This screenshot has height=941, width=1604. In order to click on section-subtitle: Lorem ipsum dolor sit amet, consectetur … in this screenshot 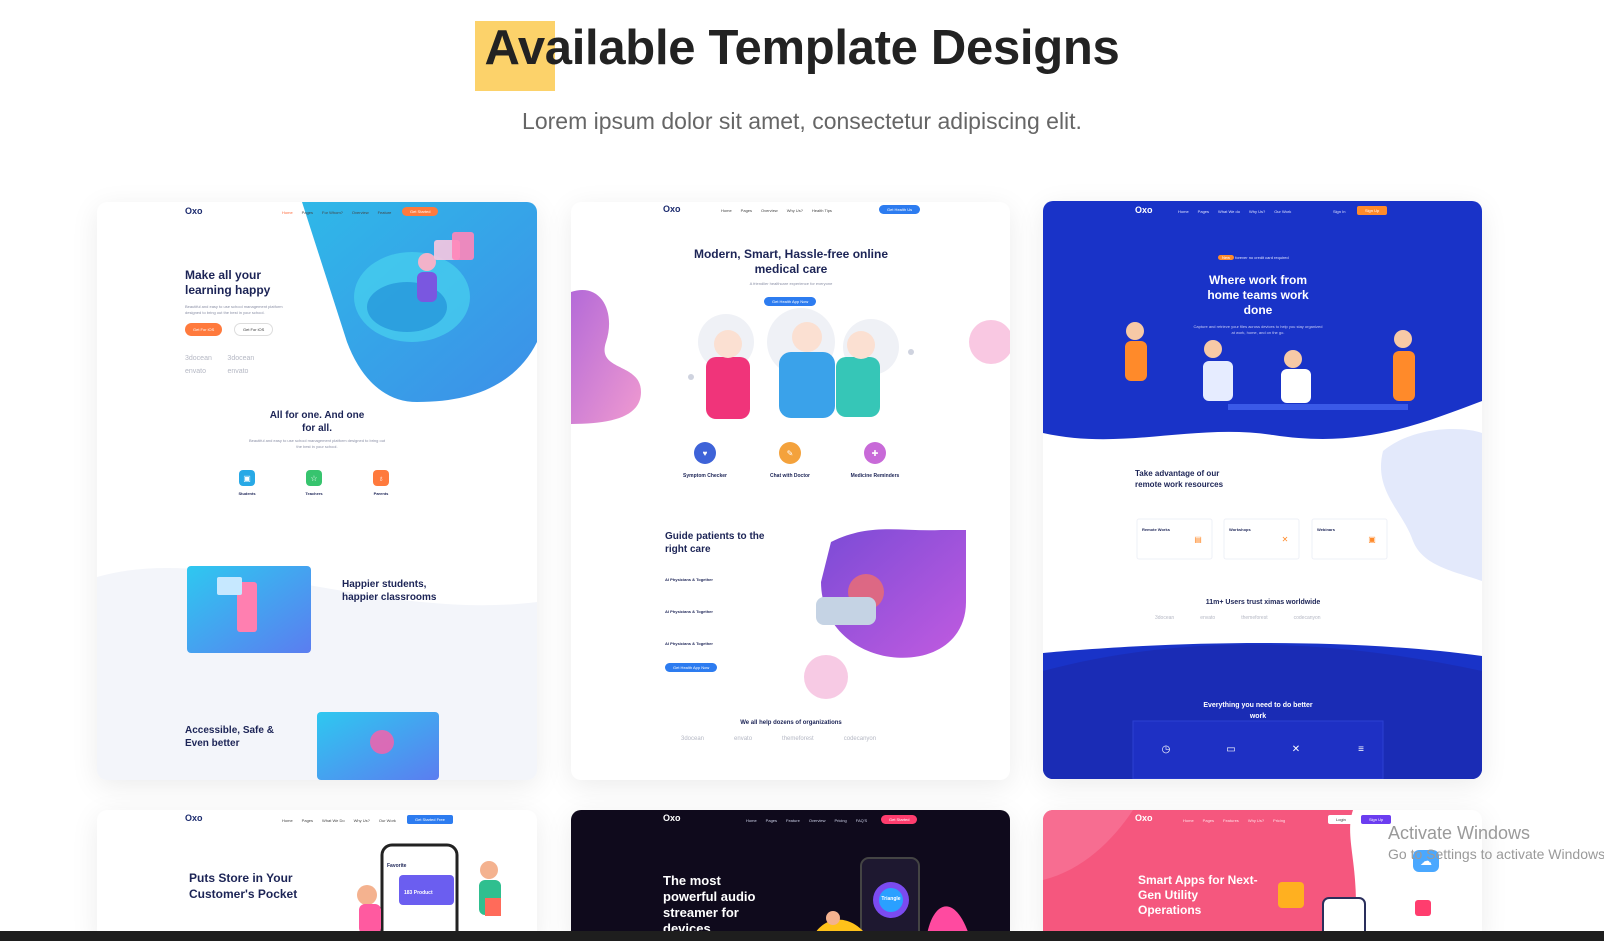, I will do `click(802, 121)`.